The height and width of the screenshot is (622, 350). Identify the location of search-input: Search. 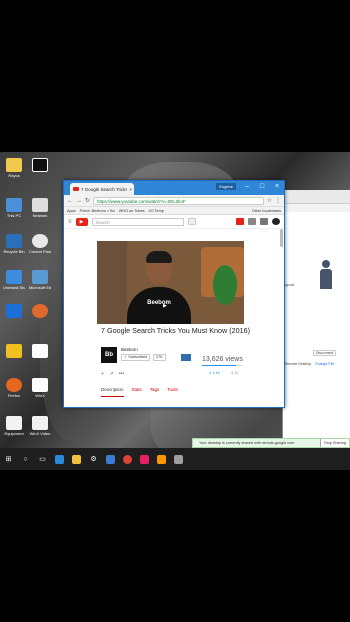
(137, 221).